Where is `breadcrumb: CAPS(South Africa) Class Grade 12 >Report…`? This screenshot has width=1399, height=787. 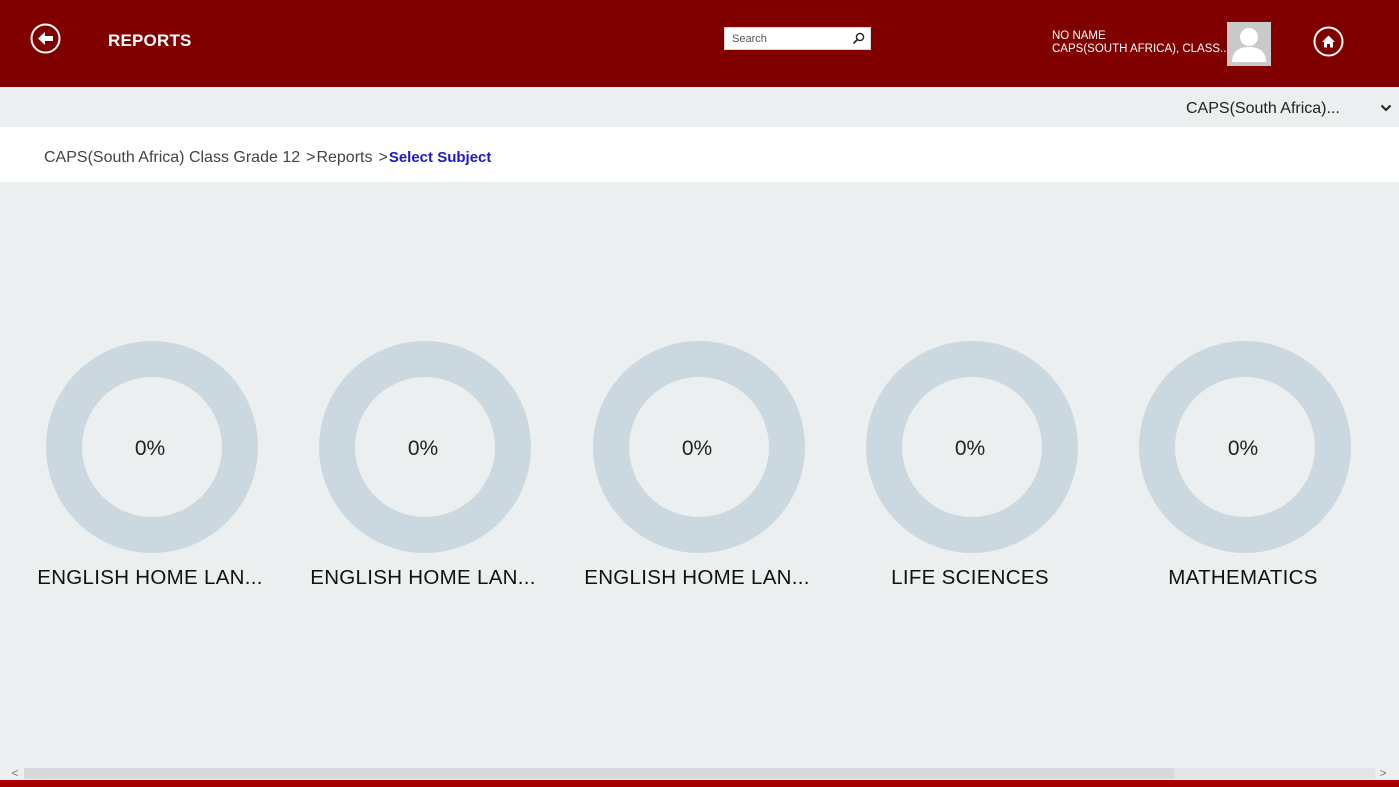
breadcrumb: CAPS(South Africa) Class Grade 12 >Report… is located at coordinates (699, 154).